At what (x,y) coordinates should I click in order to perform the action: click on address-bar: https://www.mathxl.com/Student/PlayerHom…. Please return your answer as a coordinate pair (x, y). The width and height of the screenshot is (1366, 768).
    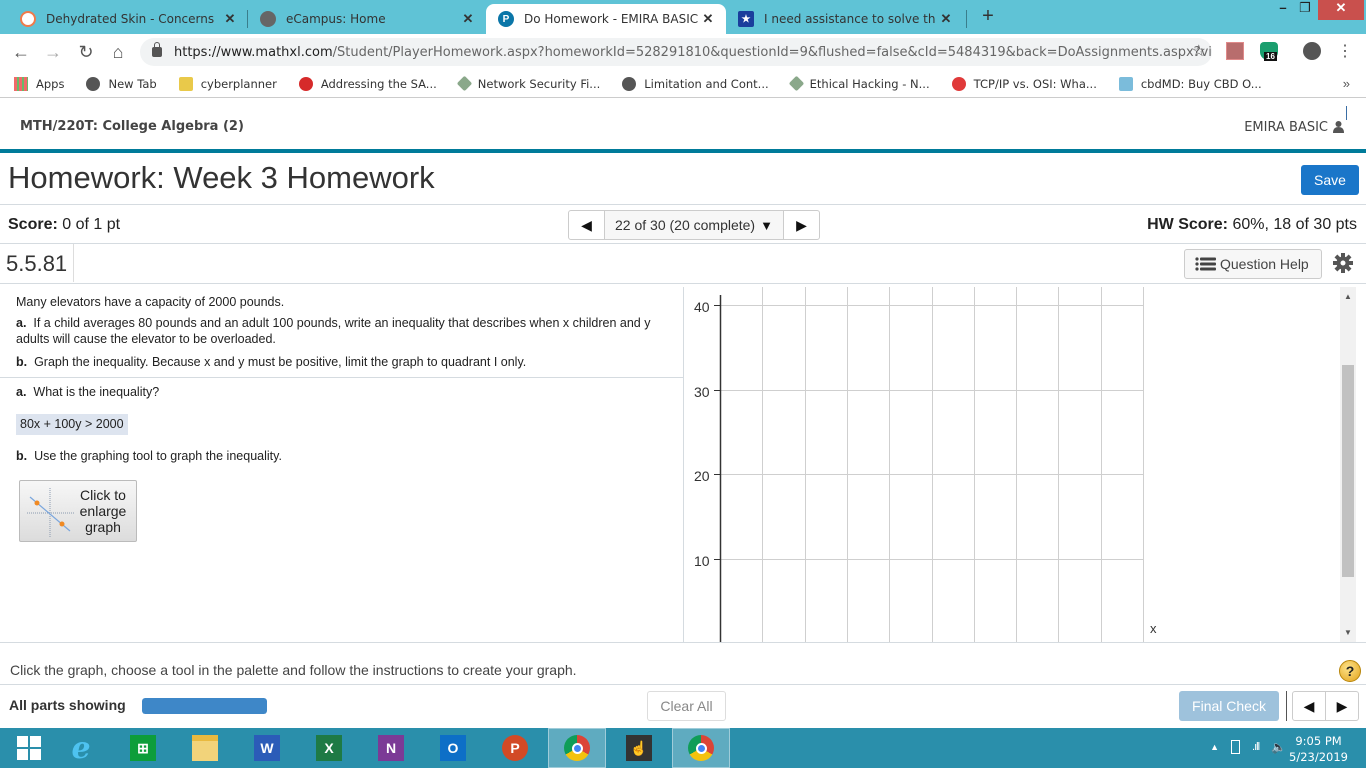
    Looking at the image, I should click on (676, 52).